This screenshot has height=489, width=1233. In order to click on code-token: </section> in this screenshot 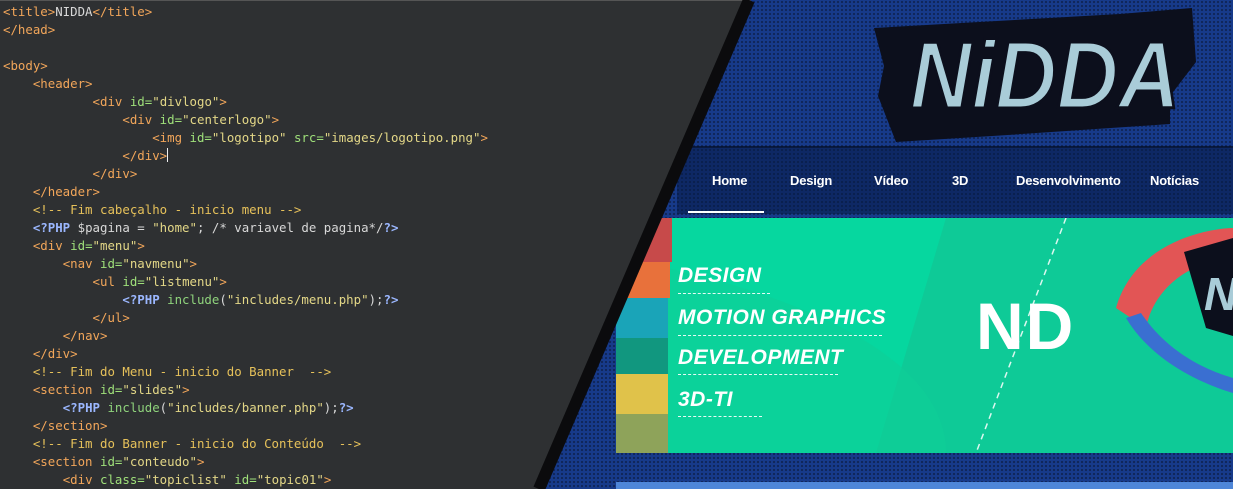, I will do `click(70, 425)`.